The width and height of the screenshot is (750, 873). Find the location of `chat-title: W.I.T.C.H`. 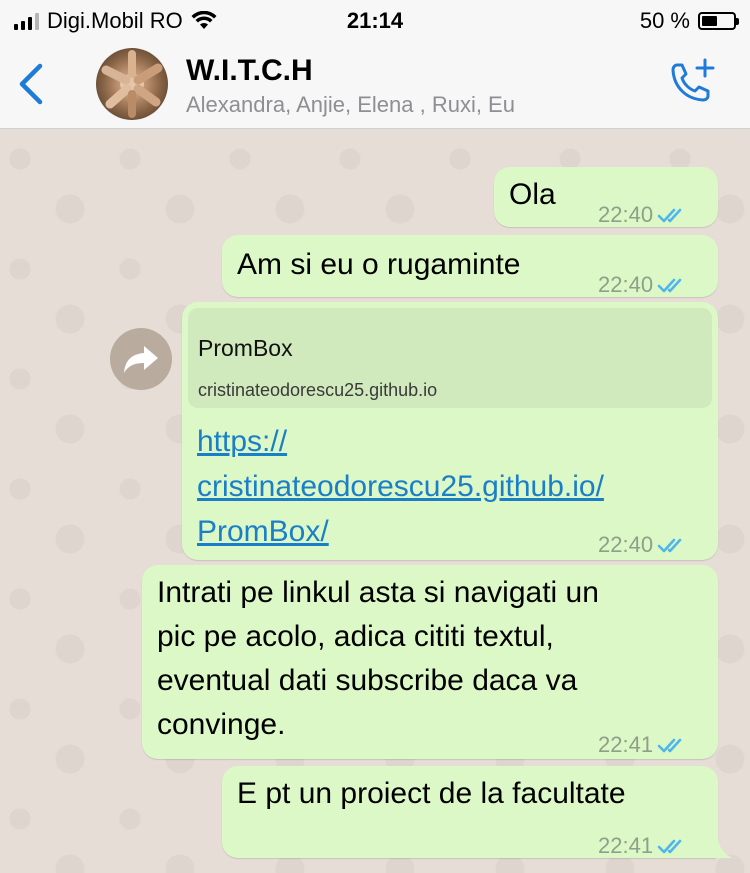

chat-title: W.I.T.C.H is located at coordinates (249, 71).